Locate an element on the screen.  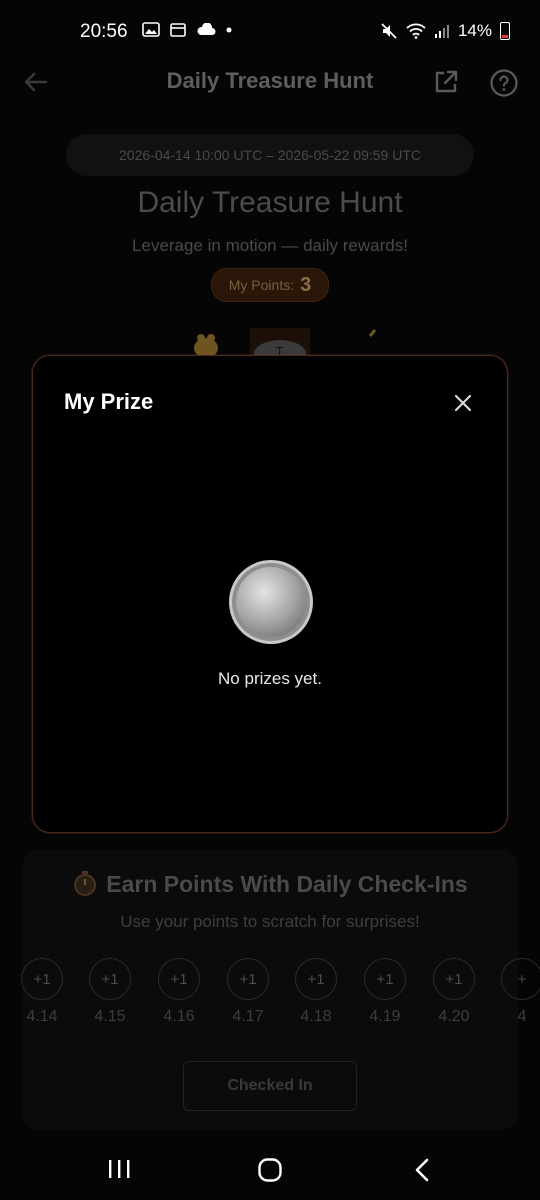
signal-icon is located at coordinates (441, 31).